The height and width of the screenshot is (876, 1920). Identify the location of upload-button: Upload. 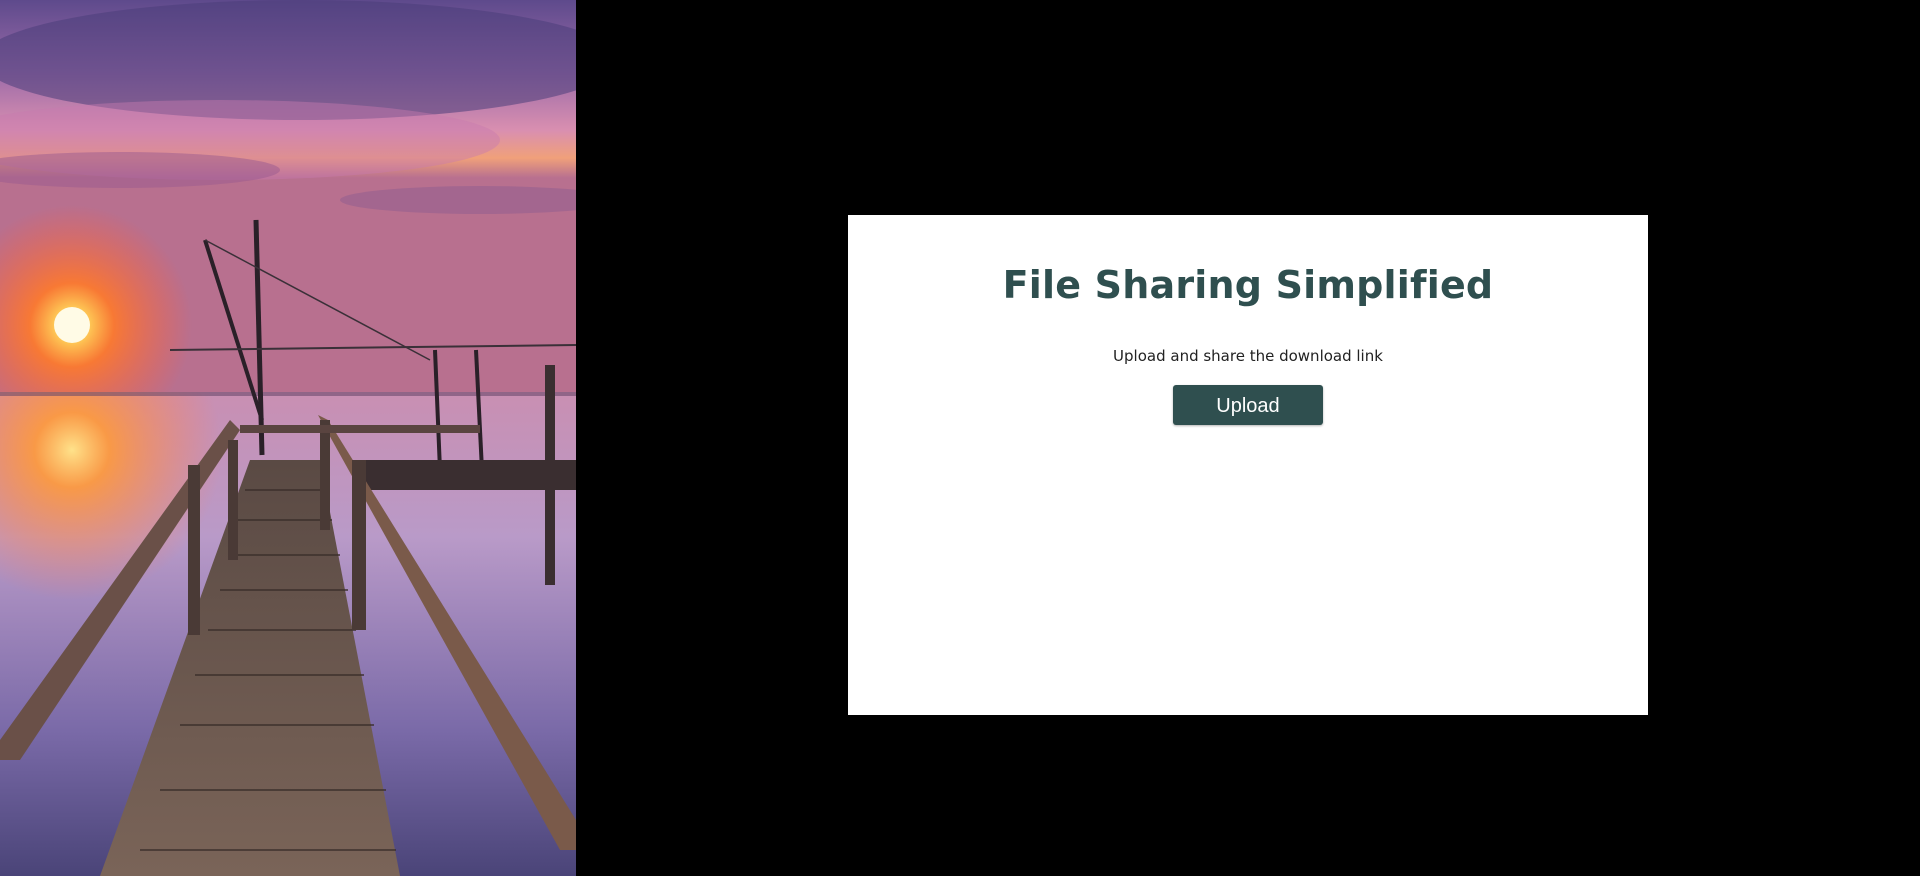
(1248, 405).